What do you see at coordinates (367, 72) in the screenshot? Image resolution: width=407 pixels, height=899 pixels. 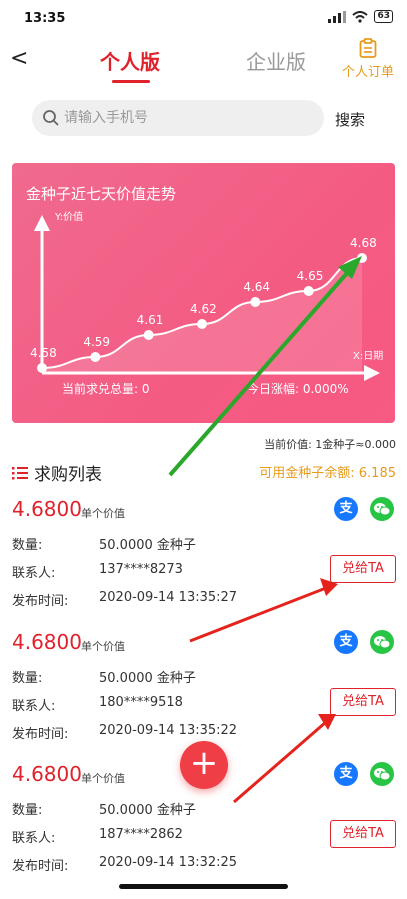 I see `orders-label: 个人订单` at bounding box center [367, 72].